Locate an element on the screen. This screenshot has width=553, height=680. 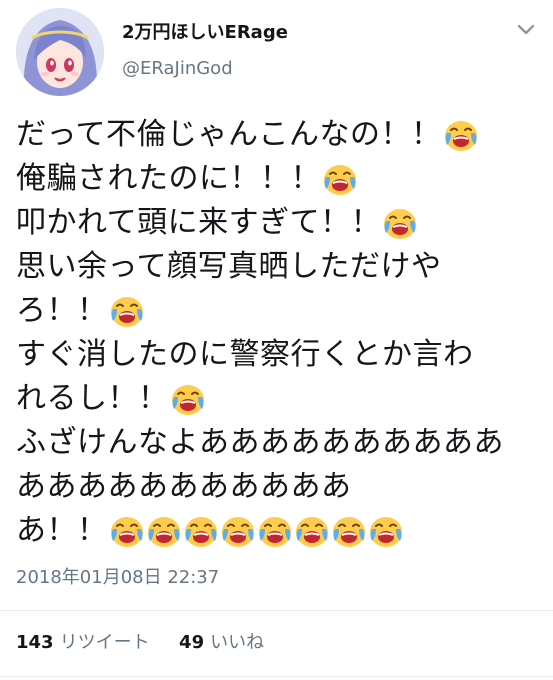
retweets-stat: 143 リツイート is located at coordinates (85, 642).